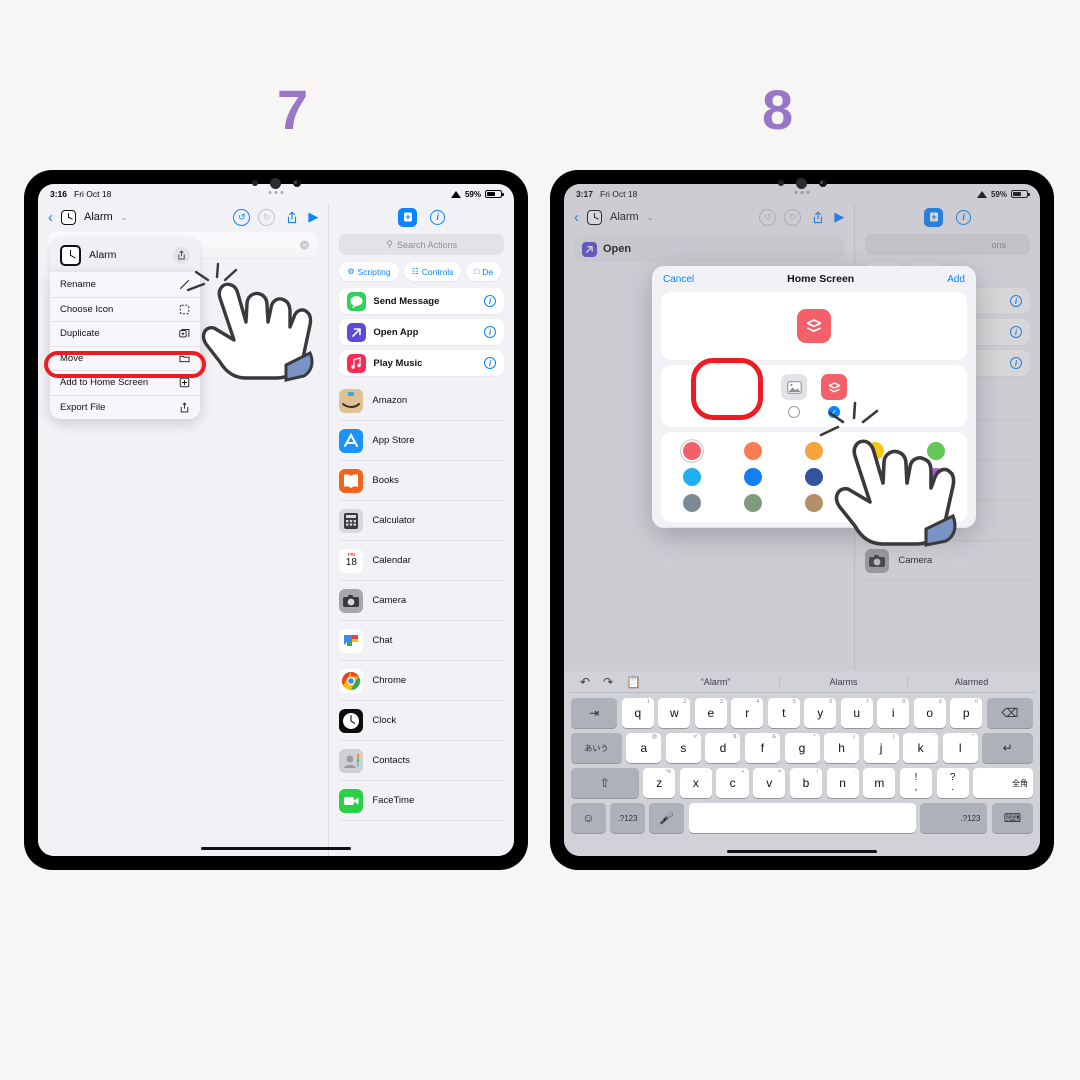  Describe the element at coordinates (783, 713) in the screenshot. I see `key-t: 5t` at that location.